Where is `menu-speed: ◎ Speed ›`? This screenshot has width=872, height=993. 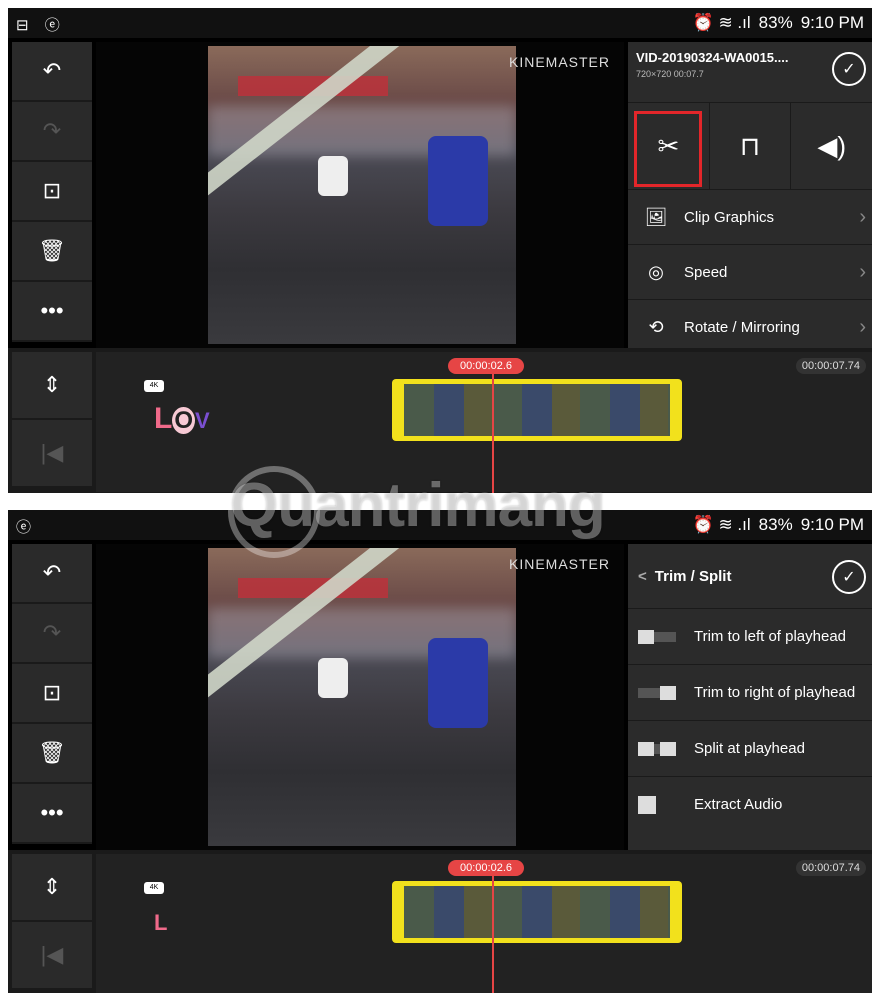 menu-speed: ◎ Speed › is located at coordinates (750, 272).